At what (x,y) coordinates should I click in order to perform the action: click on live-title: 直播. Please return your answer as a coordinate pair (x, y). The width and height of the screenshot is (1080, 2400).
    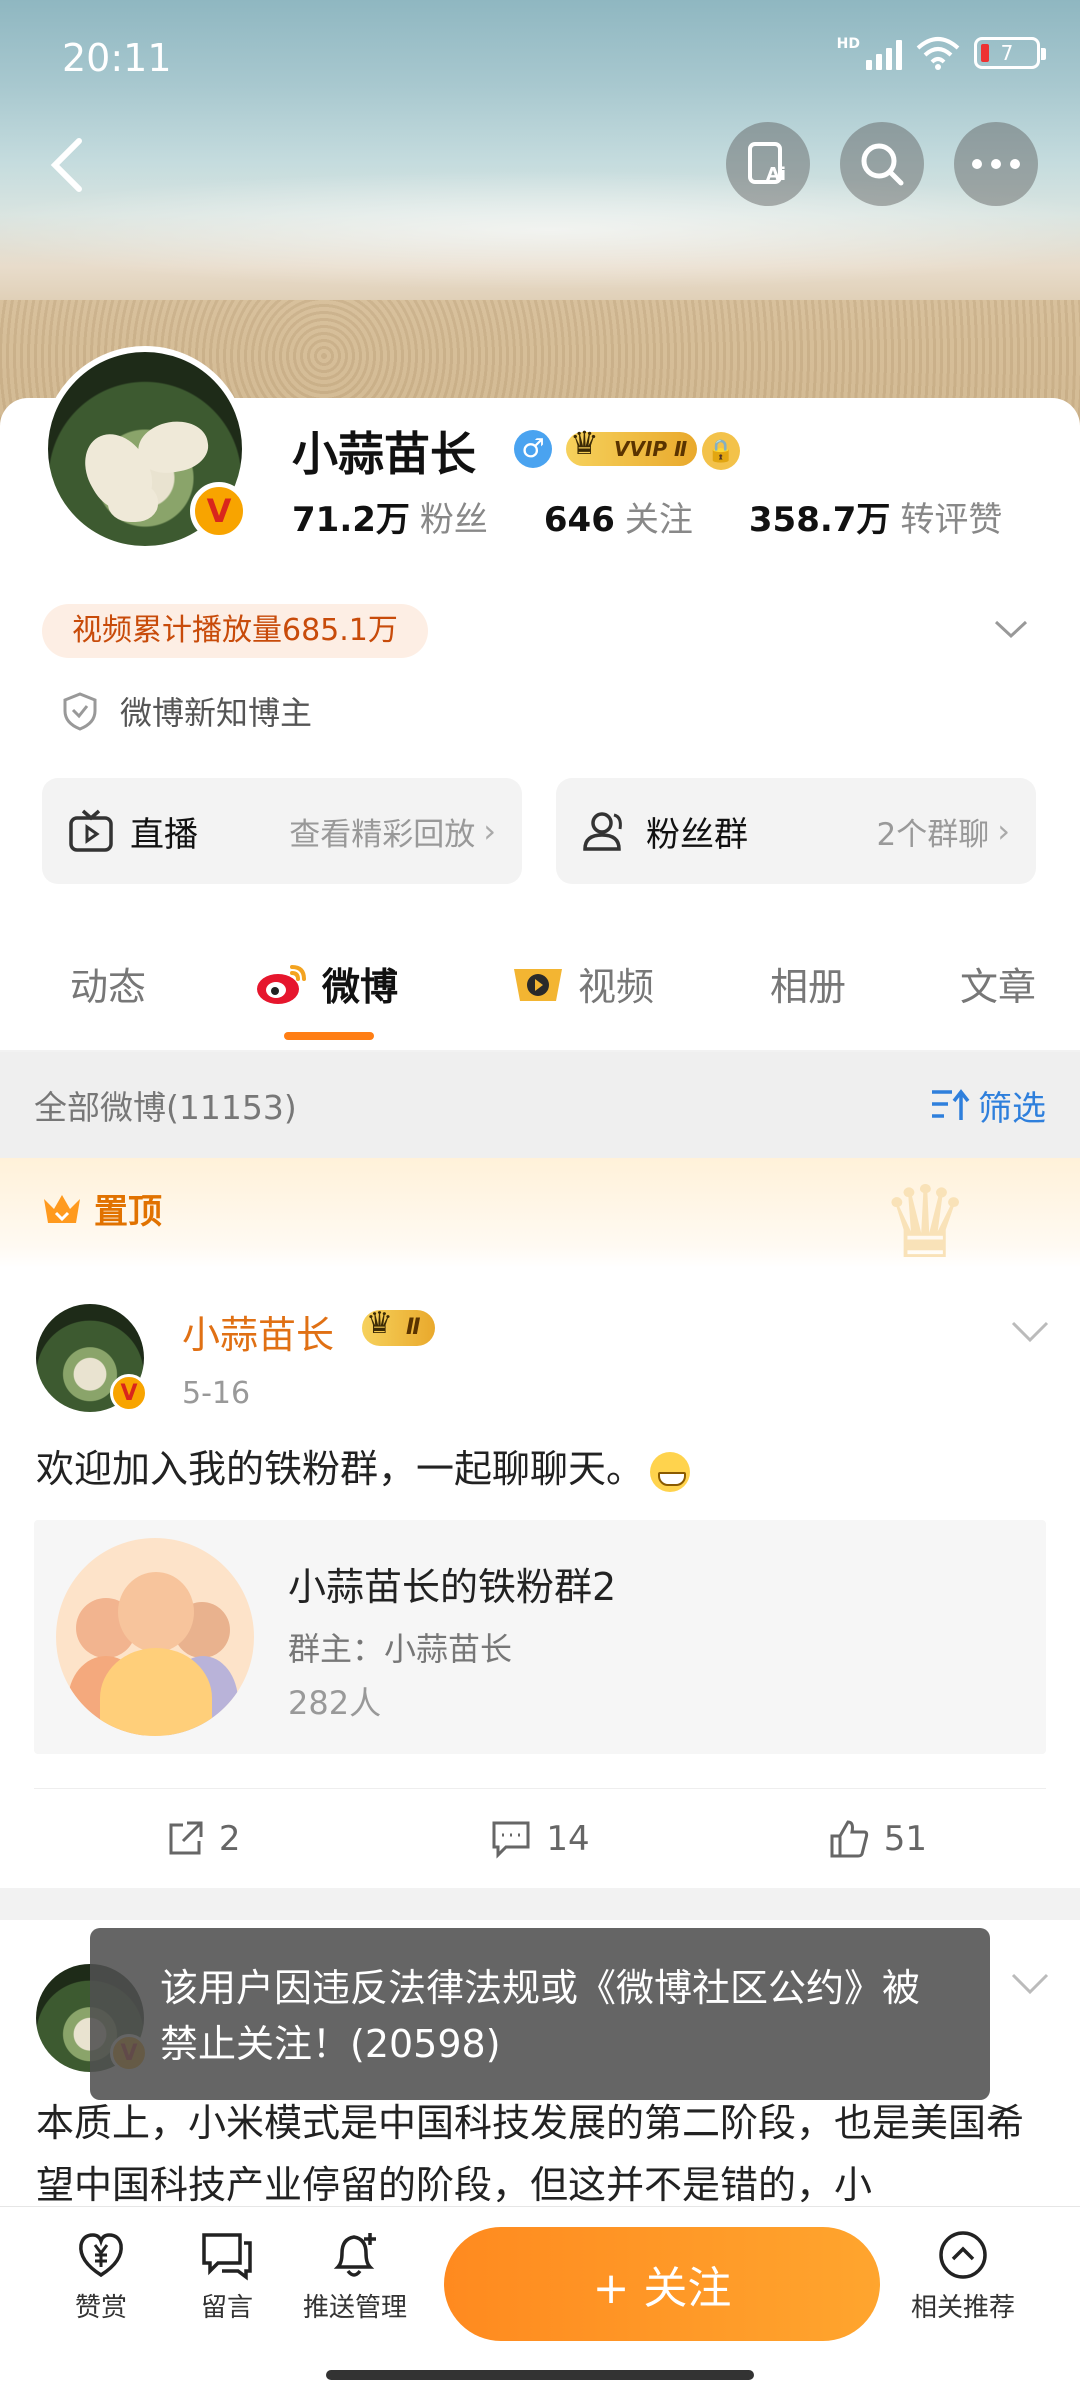
    Looking at the image, I should click on (164, 834).